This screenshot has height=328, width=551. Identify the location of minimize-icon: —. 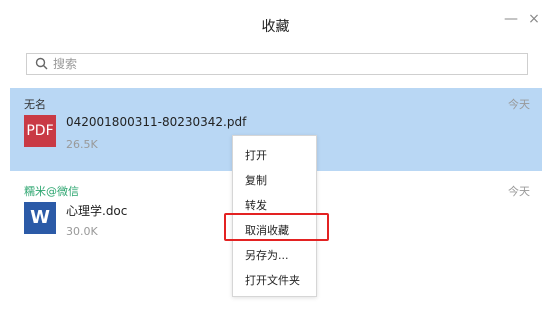
(511, 19).